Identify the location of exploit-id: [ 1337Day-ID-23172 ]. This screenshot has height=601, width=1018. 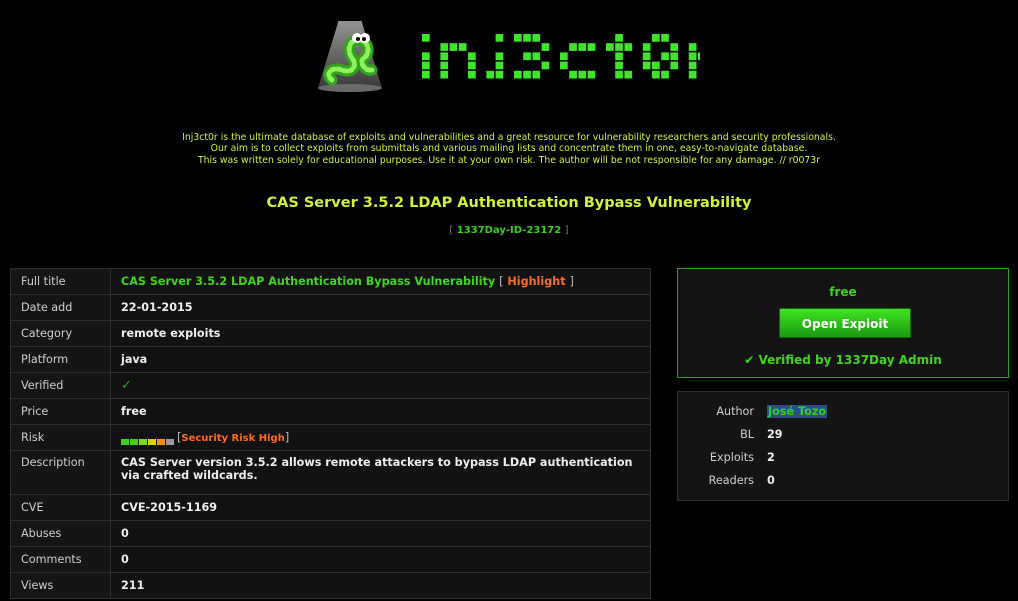
(509, 230).